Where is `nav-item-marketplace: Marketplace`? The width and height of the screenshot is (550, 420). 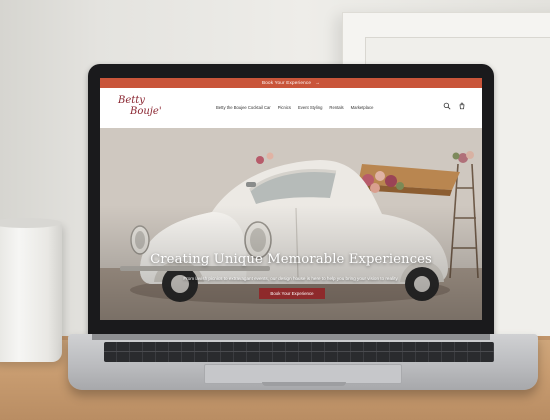
nav-item-marketplace: Marketplace is located at coordinates (362, 107).